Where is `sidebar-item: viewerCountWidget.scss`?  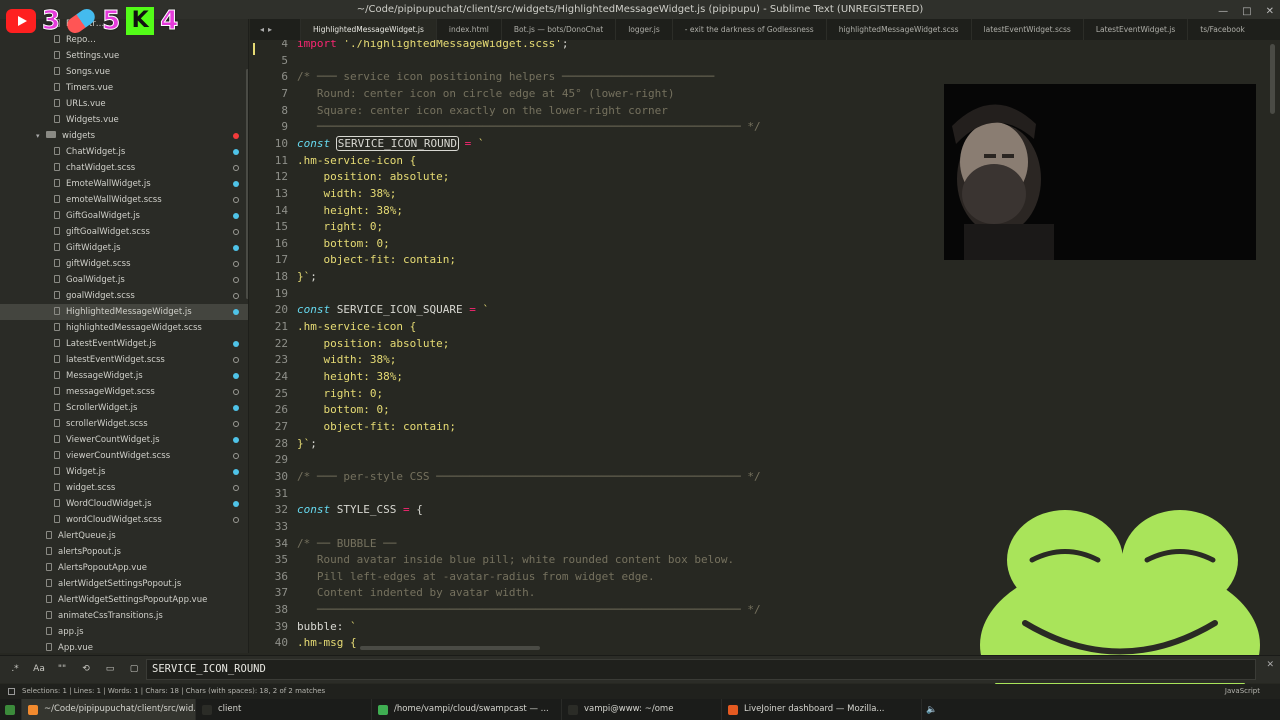 sidebar-item: viewerCountWidget.scss is located at coordinates (124, 456).